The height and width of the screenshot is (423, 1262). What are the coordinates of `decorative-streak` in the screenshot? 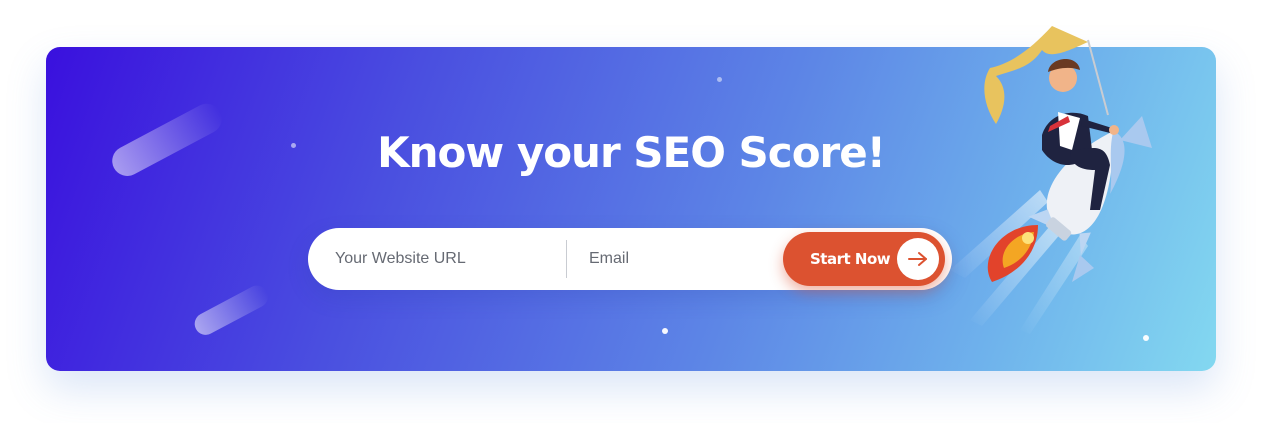 It's located at (231, 310).